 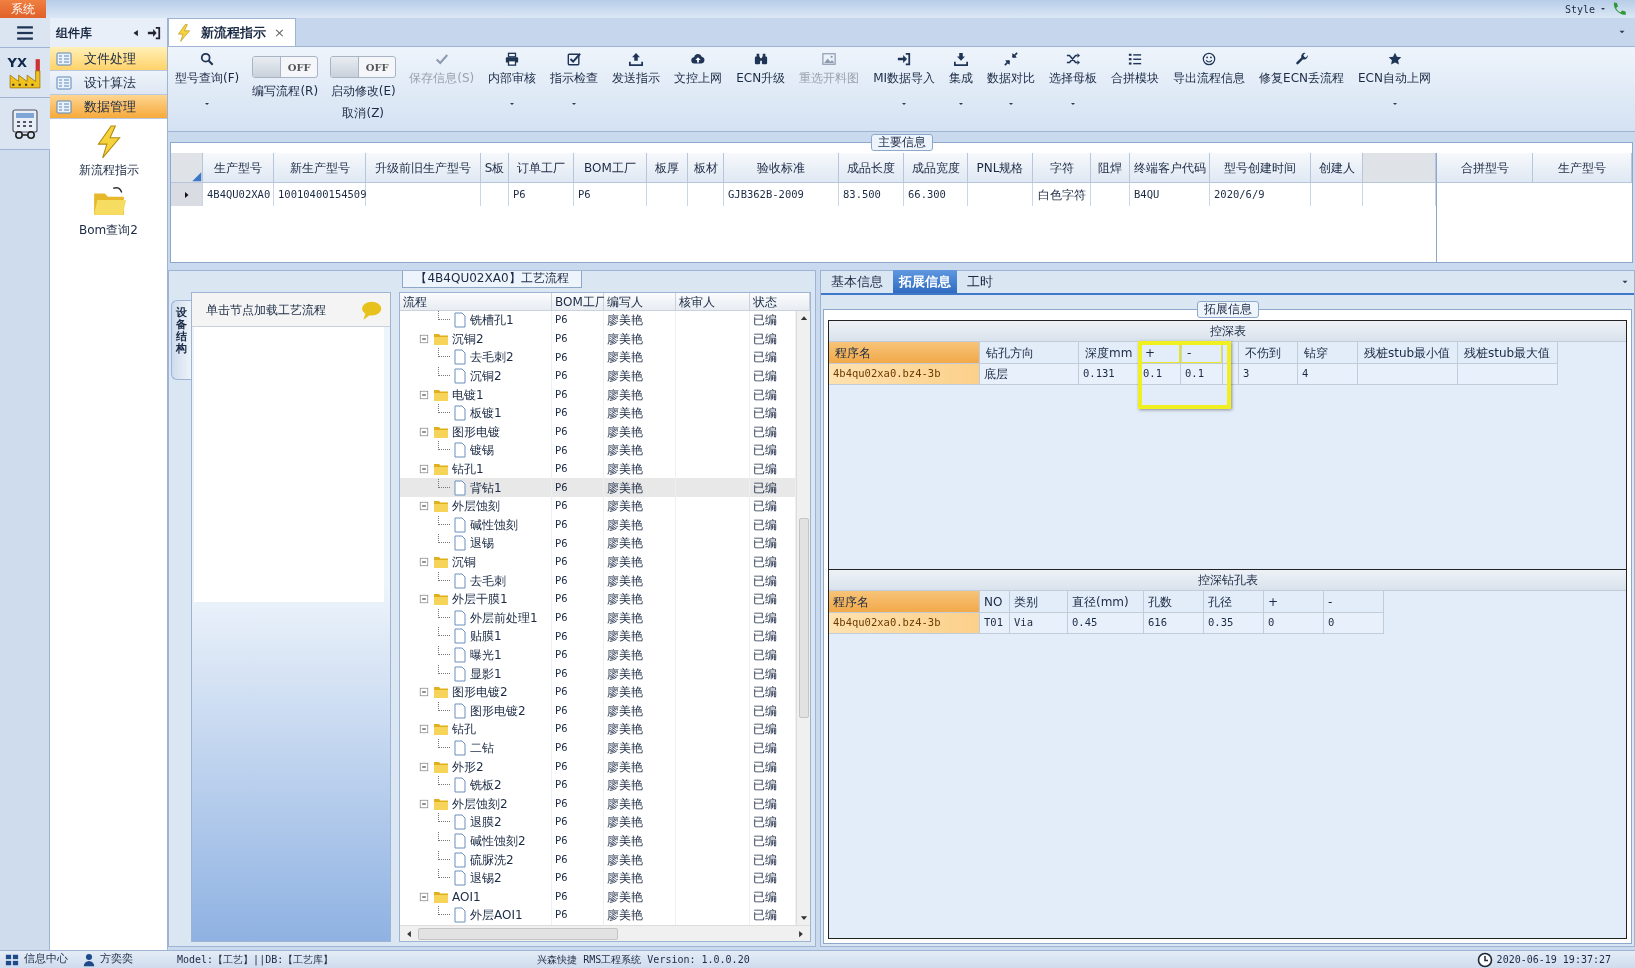 I want to click on column-header: 类别, so click(x=1039, y=602).